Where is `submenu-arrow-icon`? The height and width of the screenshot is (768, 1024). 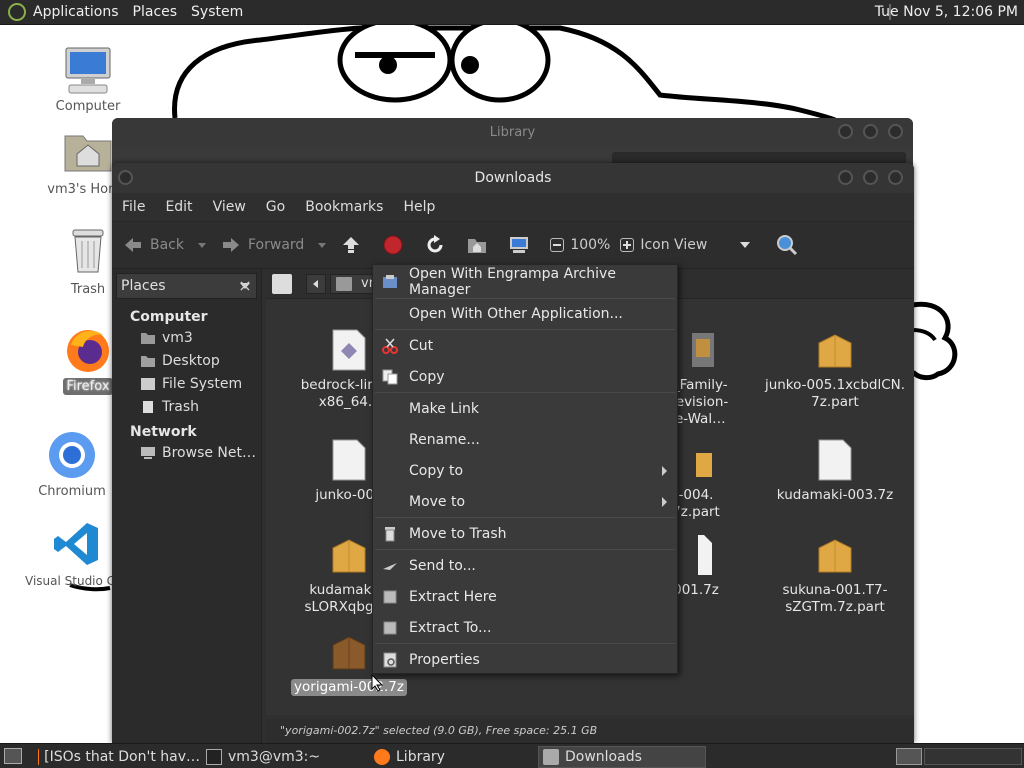 submenu-arrow-icon is located at coordinates (664, 502).